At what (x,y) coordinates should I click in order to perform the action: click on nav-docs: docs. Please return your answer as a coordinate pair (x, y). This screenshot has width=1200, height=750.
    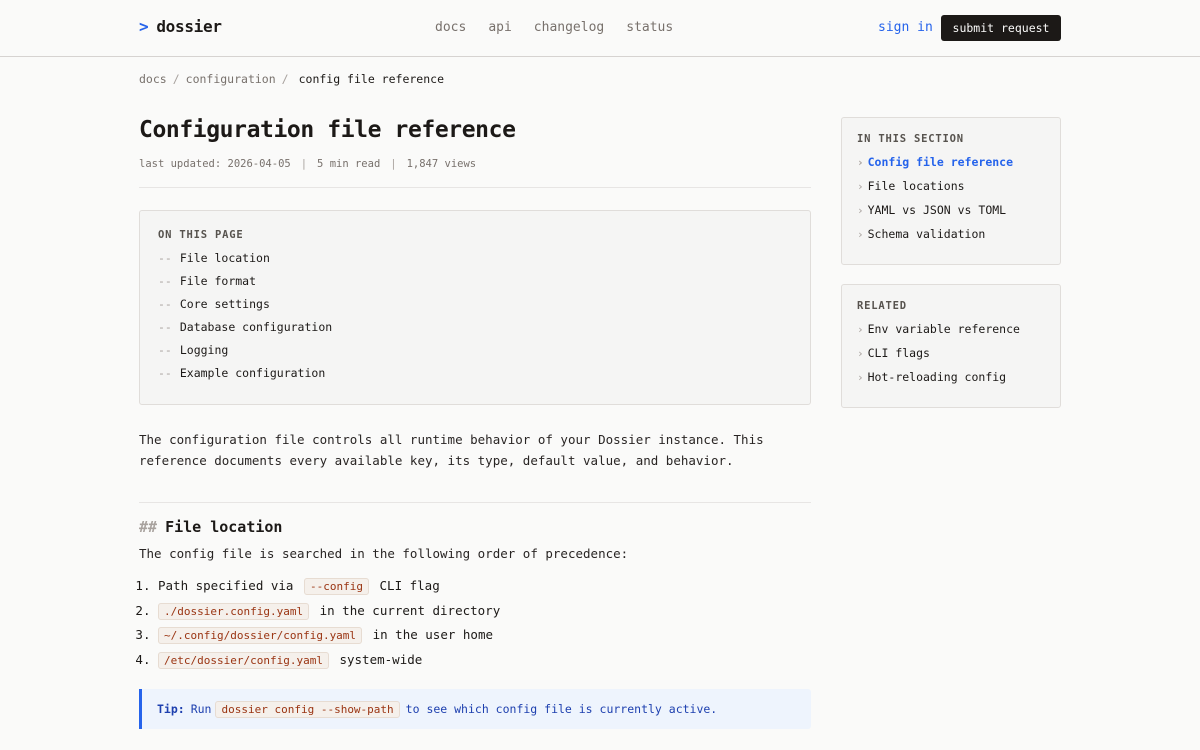
    Looking at the image, I should click on (450, 27).